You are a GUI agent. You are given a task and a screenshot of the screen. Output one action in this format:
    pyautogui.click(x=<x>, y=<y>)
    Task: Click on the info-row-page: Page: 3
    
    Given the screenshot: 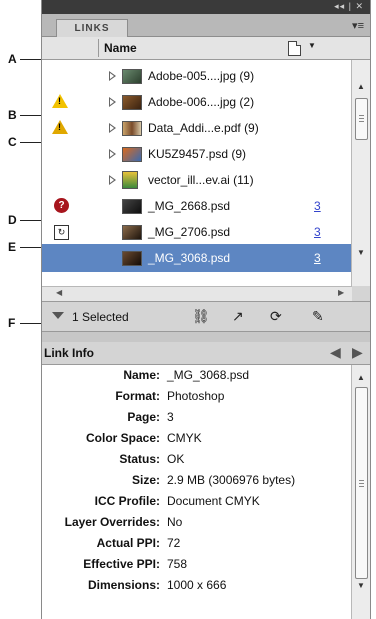 What is the action you would take?
    pyautogui.click(x=197, y=420)
    